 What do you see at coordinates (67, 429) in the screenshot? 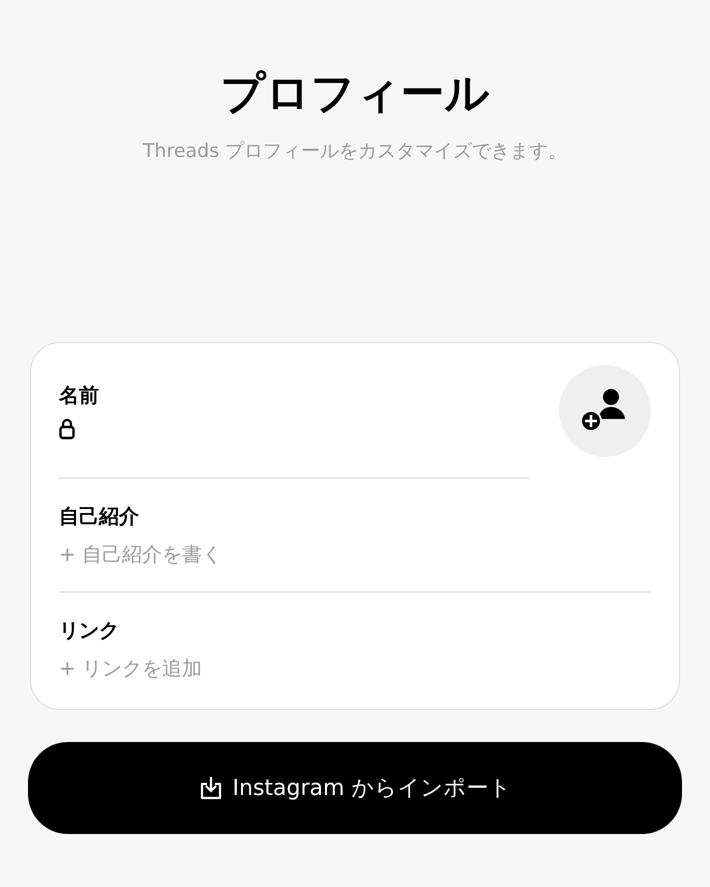
I see `lock-icon` at bounding box center [67, 429].